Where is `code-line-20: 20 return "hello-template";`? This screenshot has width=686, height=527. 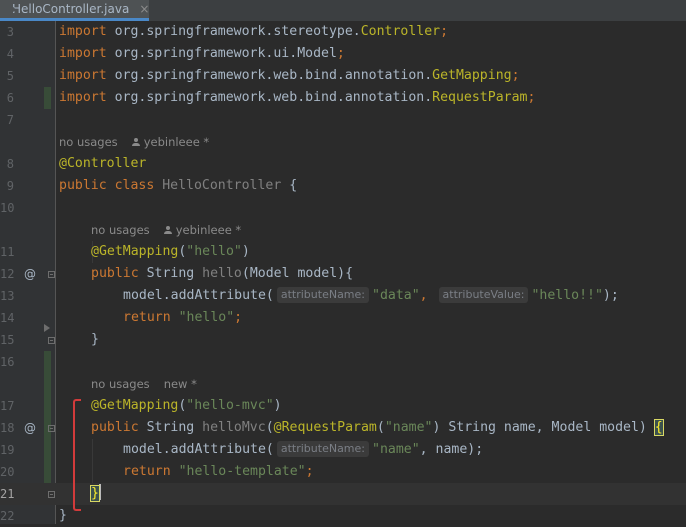 code-line-20: 20 return "hello-template"; is located at coordinates (343, 472).